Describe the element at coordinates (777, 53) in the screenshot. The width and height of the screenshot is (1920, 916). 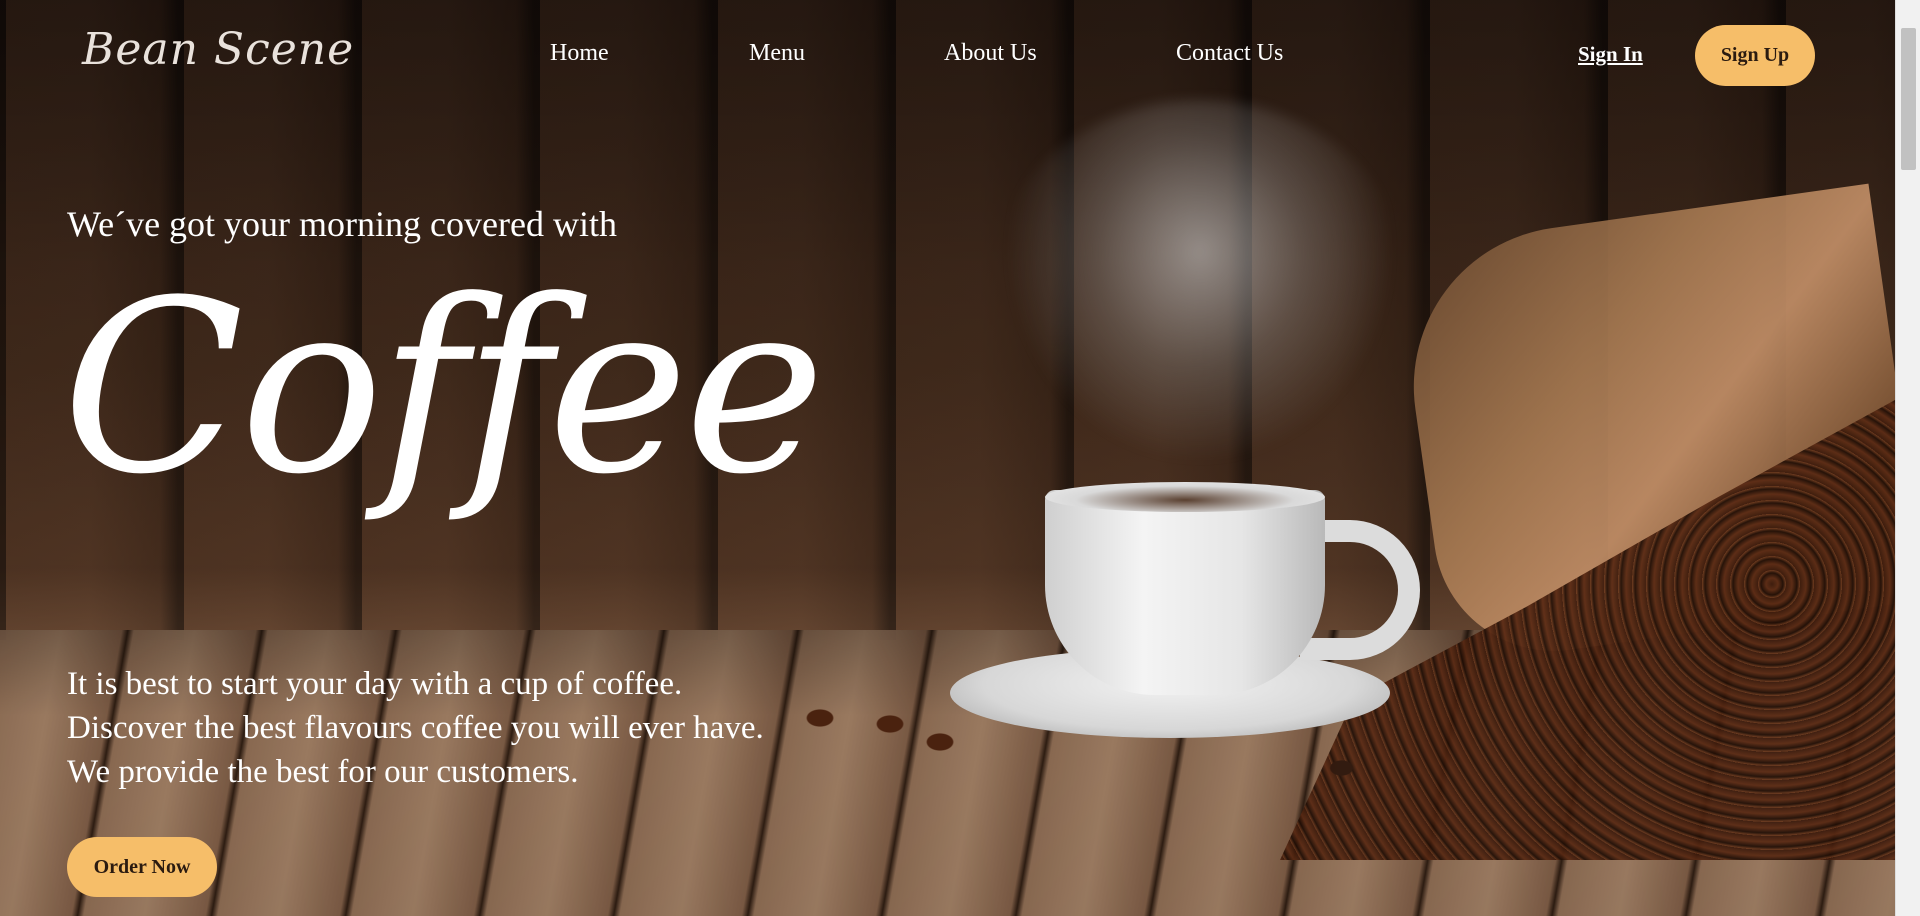
I see `nav-link-menu: Menu` at that location.